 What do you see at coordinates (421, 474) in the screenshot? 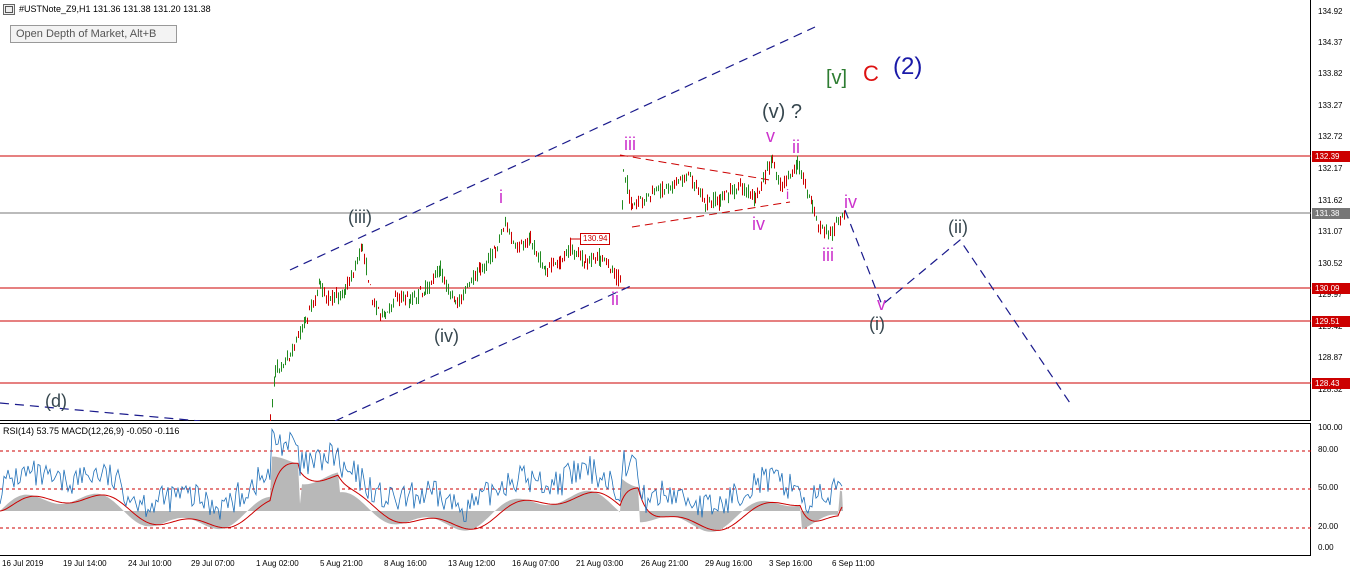
I see `rsi-line` at bounding box center [421, 474].